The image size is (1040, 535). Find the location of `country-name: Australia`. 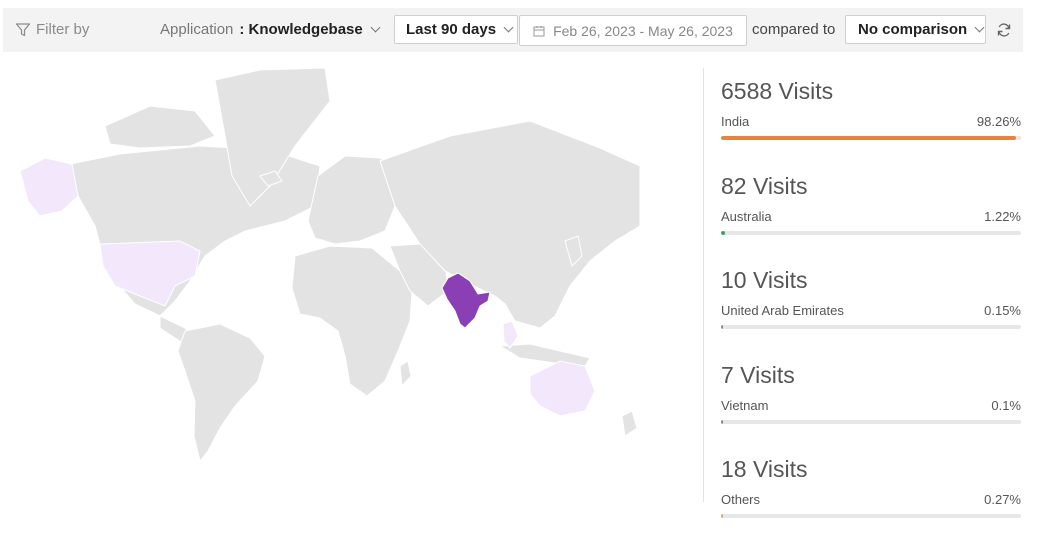

country-name: Australia is located at coordinates (746, 216).